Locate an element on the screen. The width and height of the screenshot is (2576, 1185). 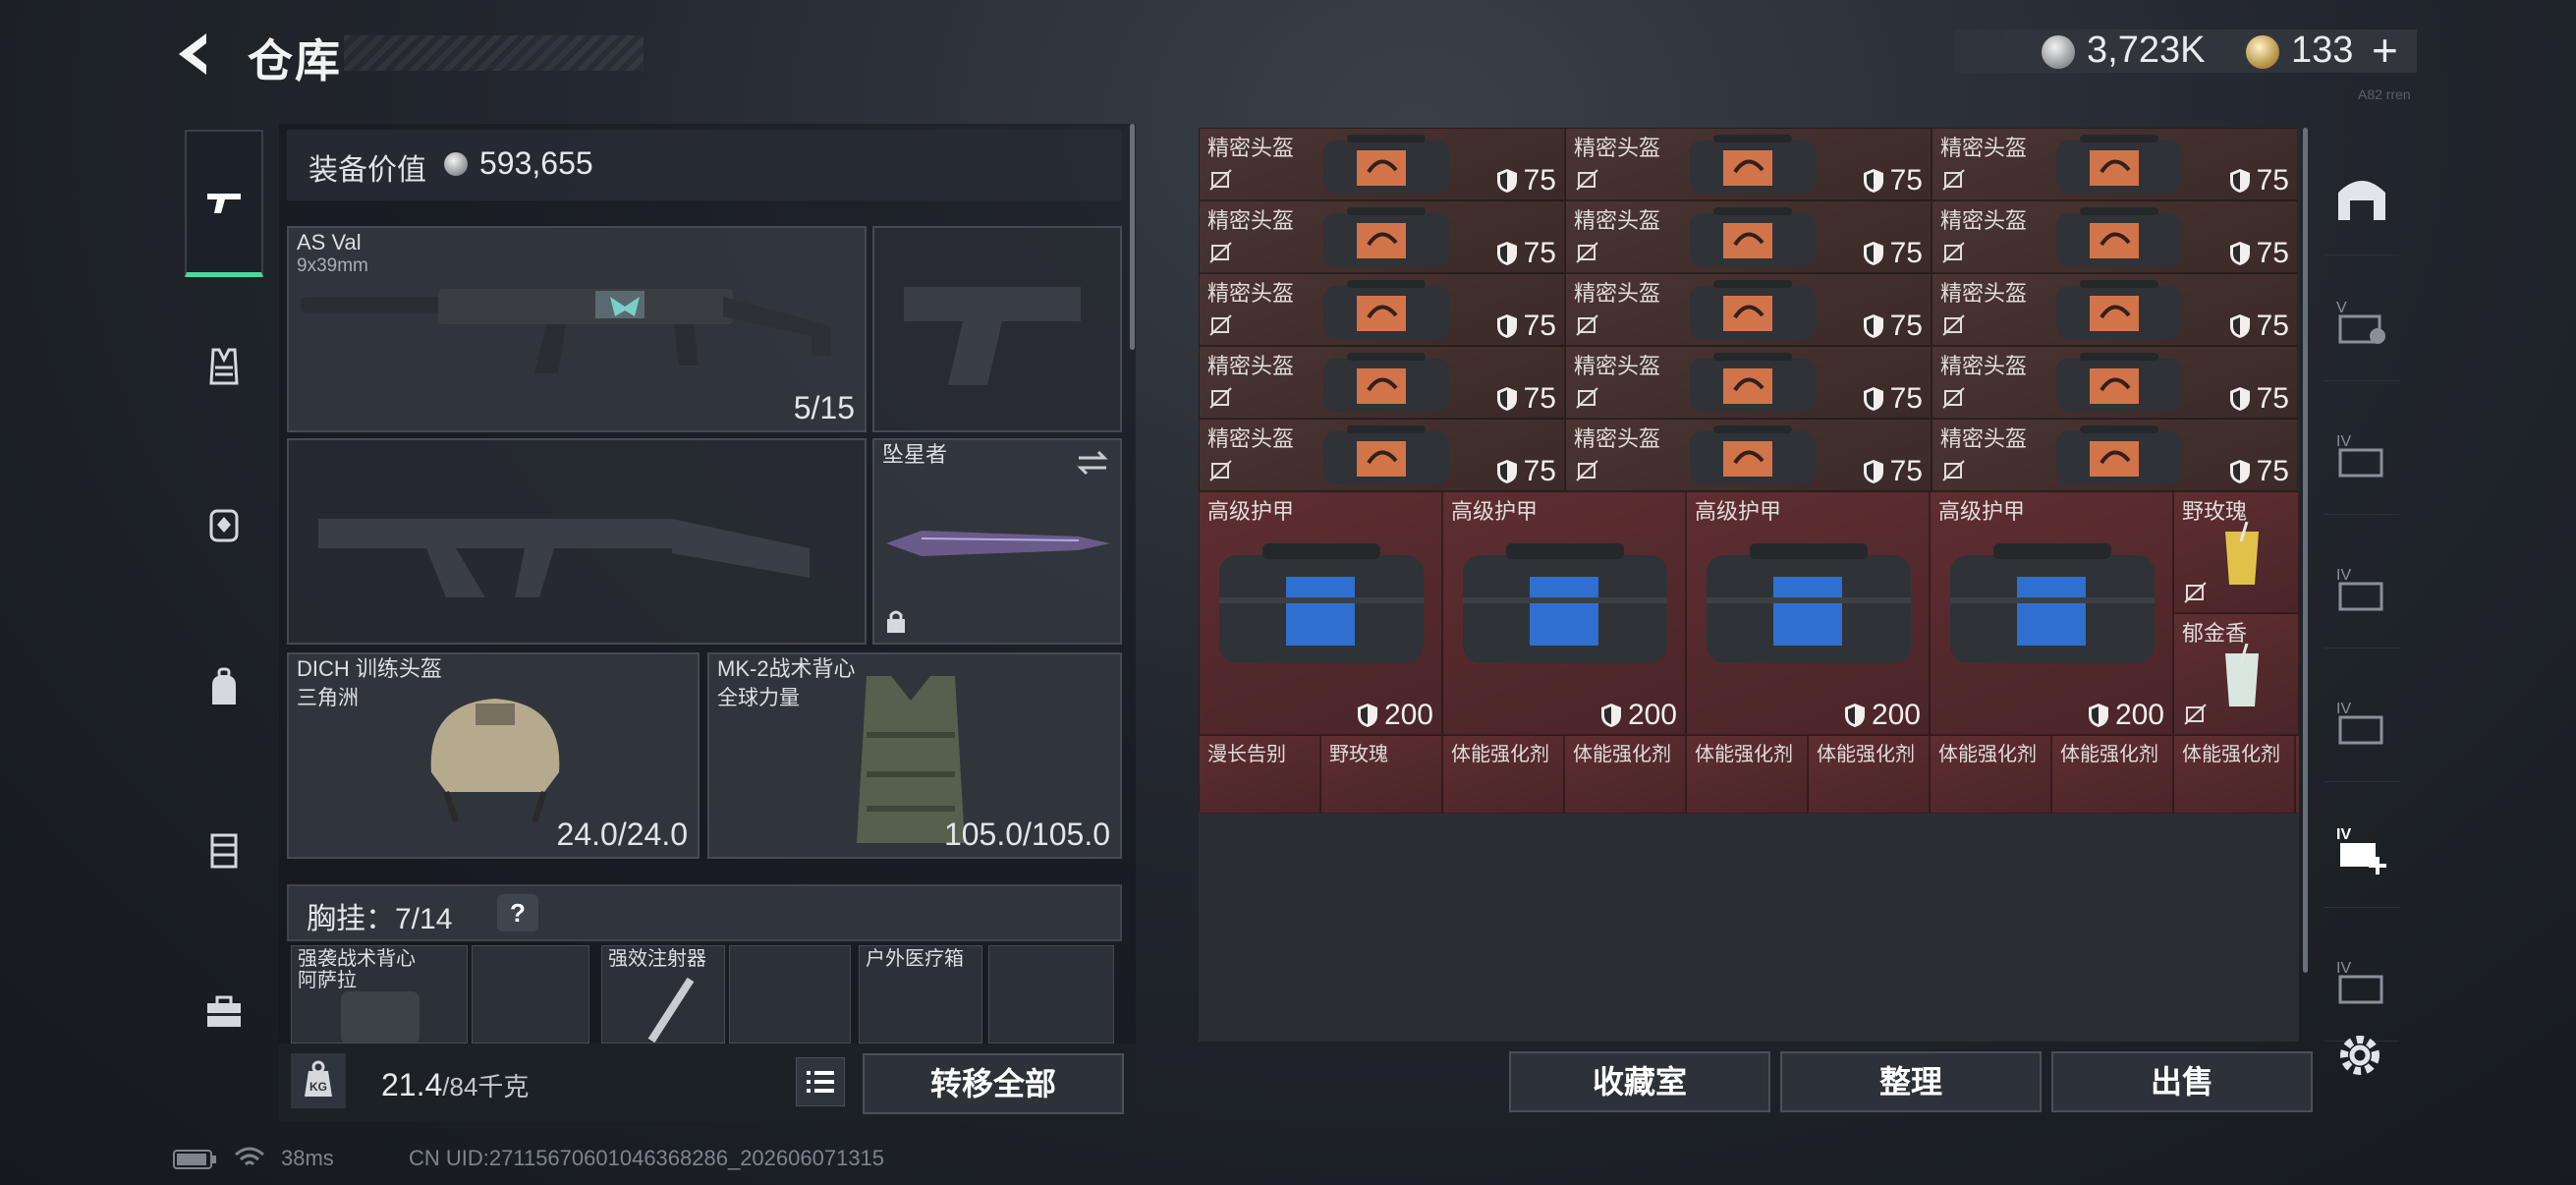
vest-icon is located at coordinates (224, 367).